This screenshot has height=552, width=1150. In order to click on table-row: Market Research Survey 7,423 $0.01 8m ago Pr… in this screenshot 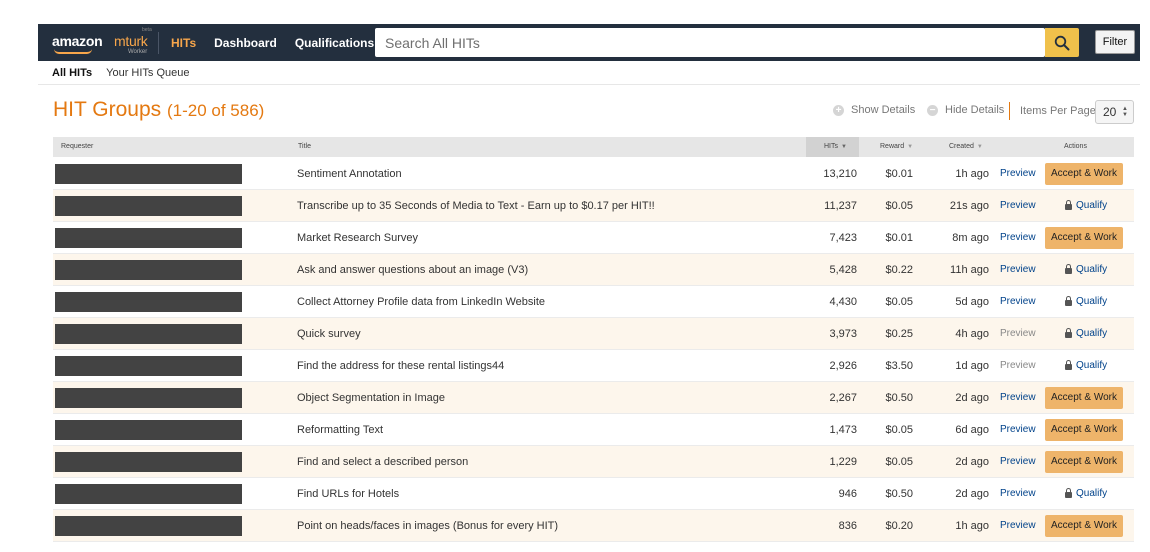, I will do `click(593, 238)`.